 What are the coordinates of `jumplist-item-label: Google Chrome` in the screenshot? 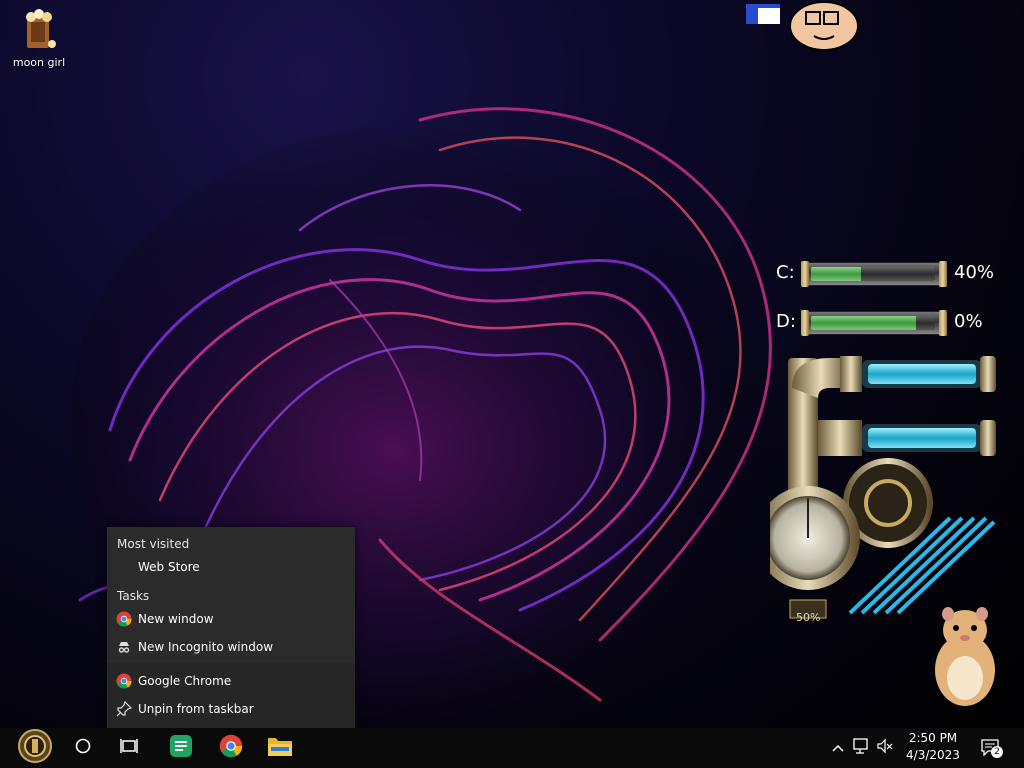 It's located at (185, 681).